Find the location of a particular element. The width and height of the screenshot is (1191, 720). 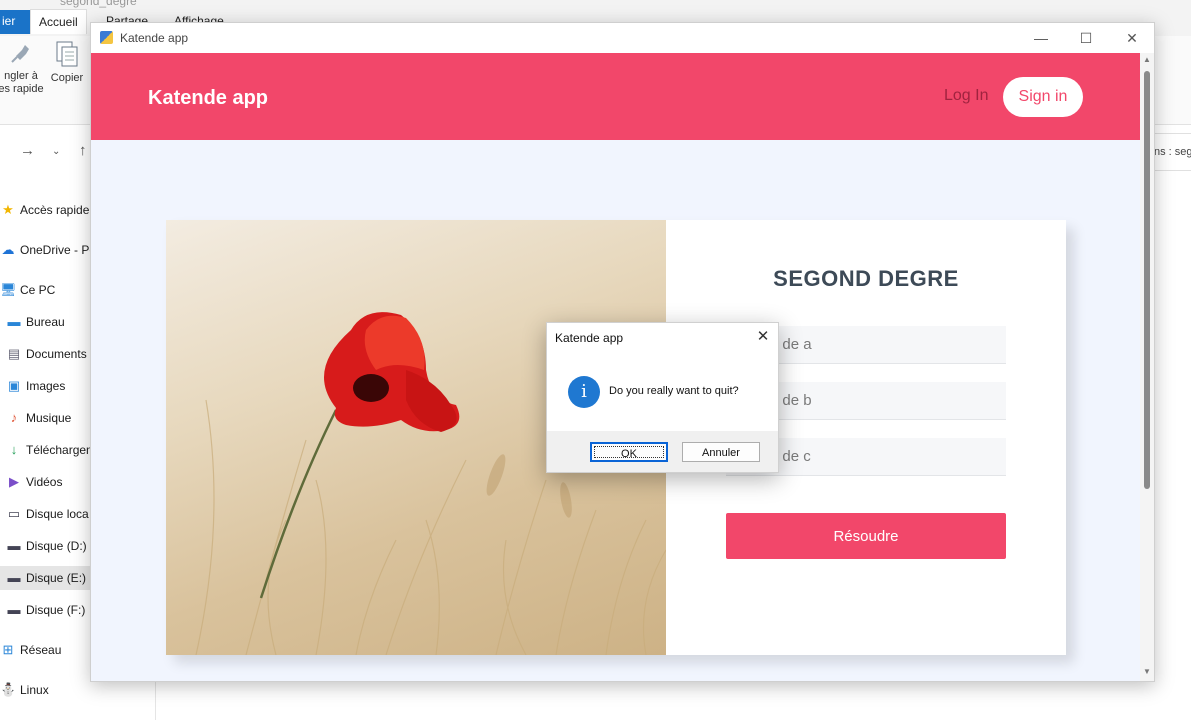

ok-button: OK is located at coordinates (629, 452).